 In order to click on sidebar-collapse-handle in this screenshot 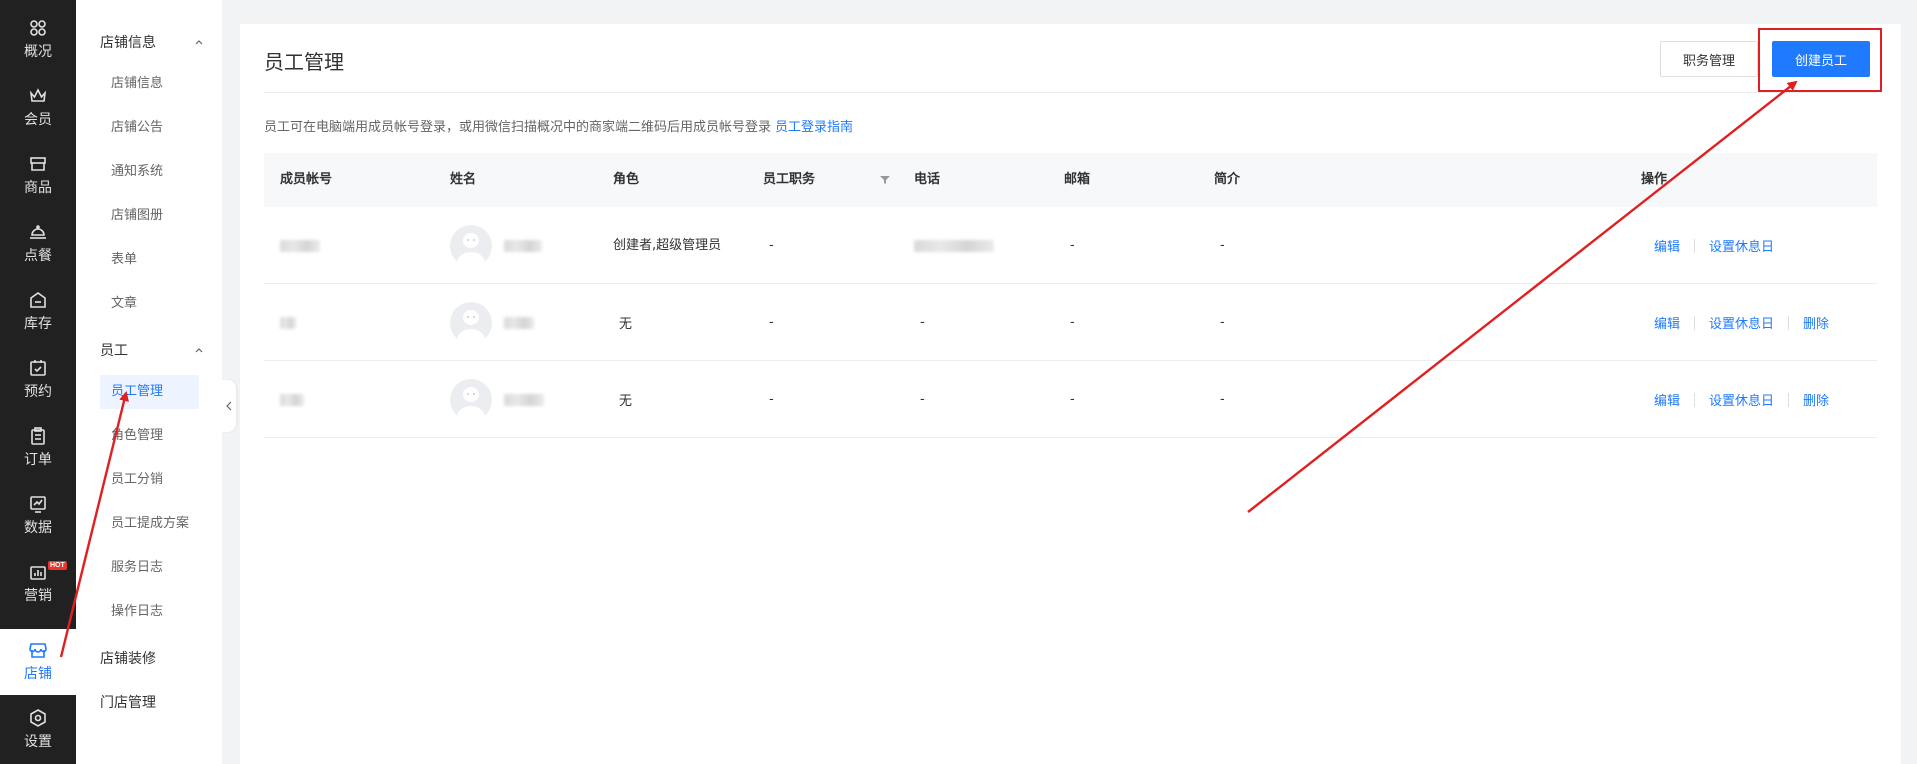, I will do `click(229, 406)`.